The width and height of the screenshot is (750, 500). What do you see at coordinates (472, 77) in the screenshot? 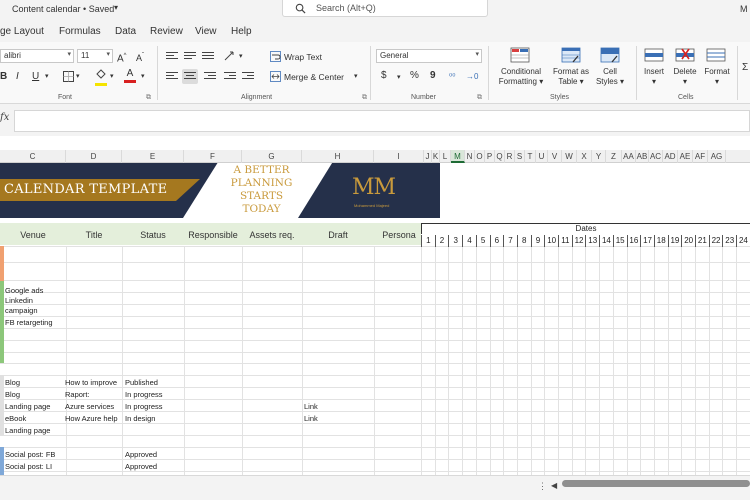
I see `decrease-decimal-icon: →0` at bounding box center [472, 77].